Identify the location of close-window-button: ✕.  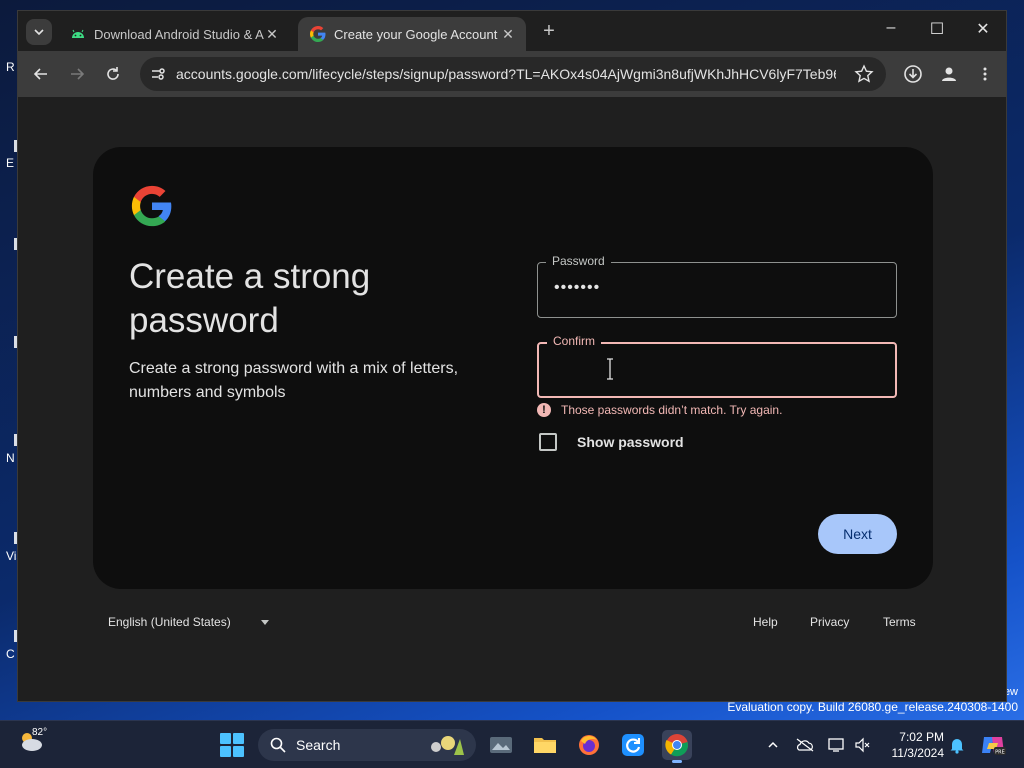
(983, 31).